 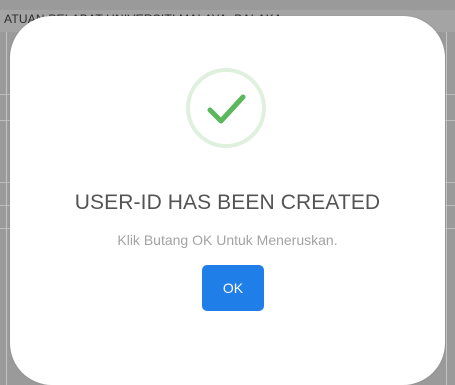 I want to click on checkmark-icon, so click(x=226, y=108).